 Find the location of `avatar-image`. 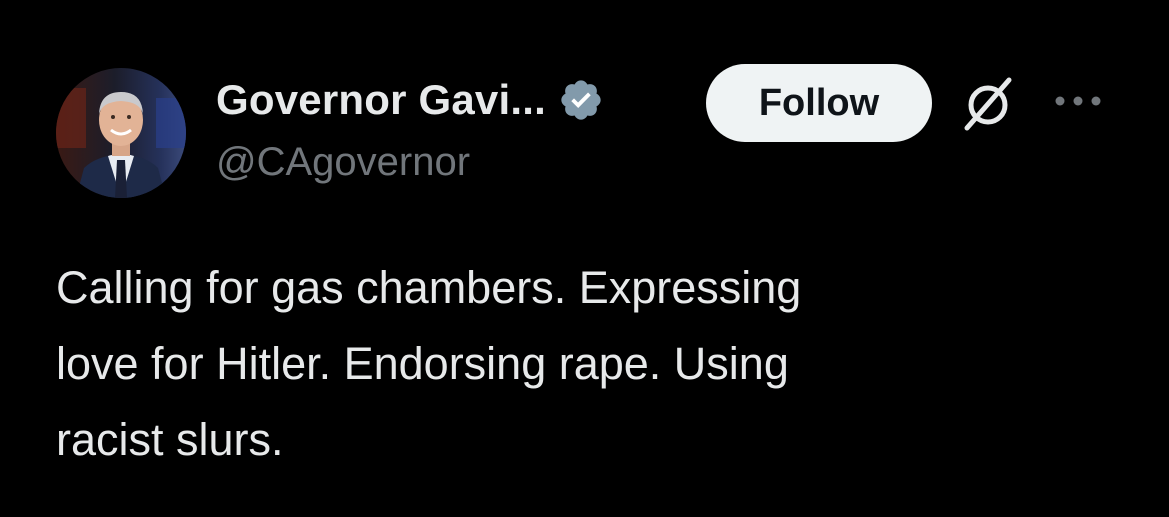

avatar-image is located at coordinates (121, 133).